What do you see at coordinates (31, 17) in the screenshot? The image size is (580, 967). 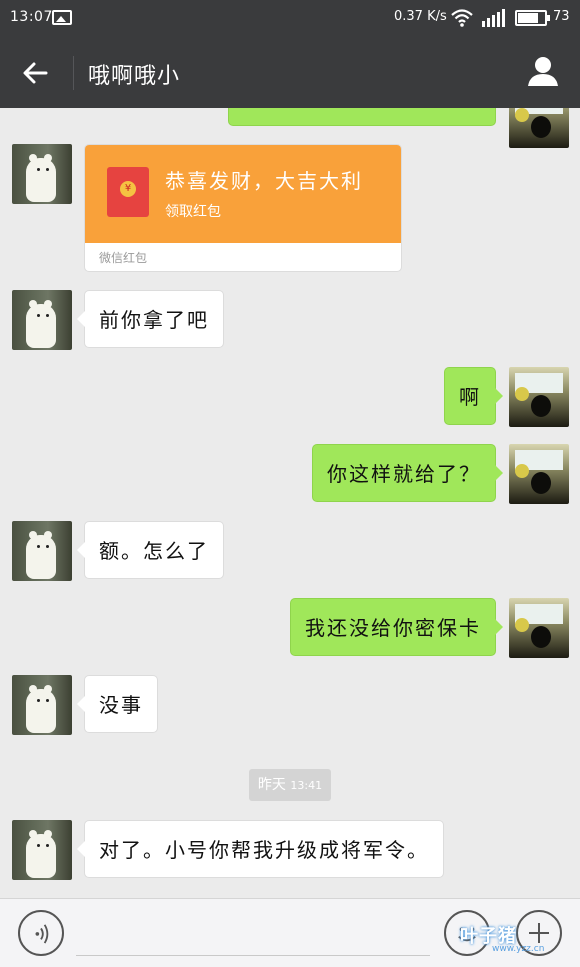 I see `status-time: 13:07` at bounding box center [31, 17].